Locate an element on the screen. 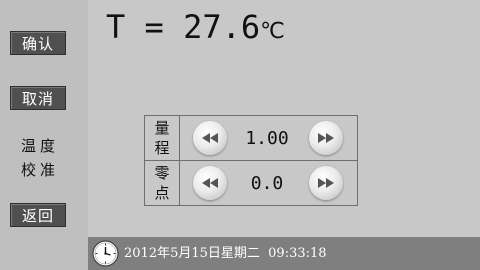  zero-value: 0.0 is located at coordinates (267, 183).